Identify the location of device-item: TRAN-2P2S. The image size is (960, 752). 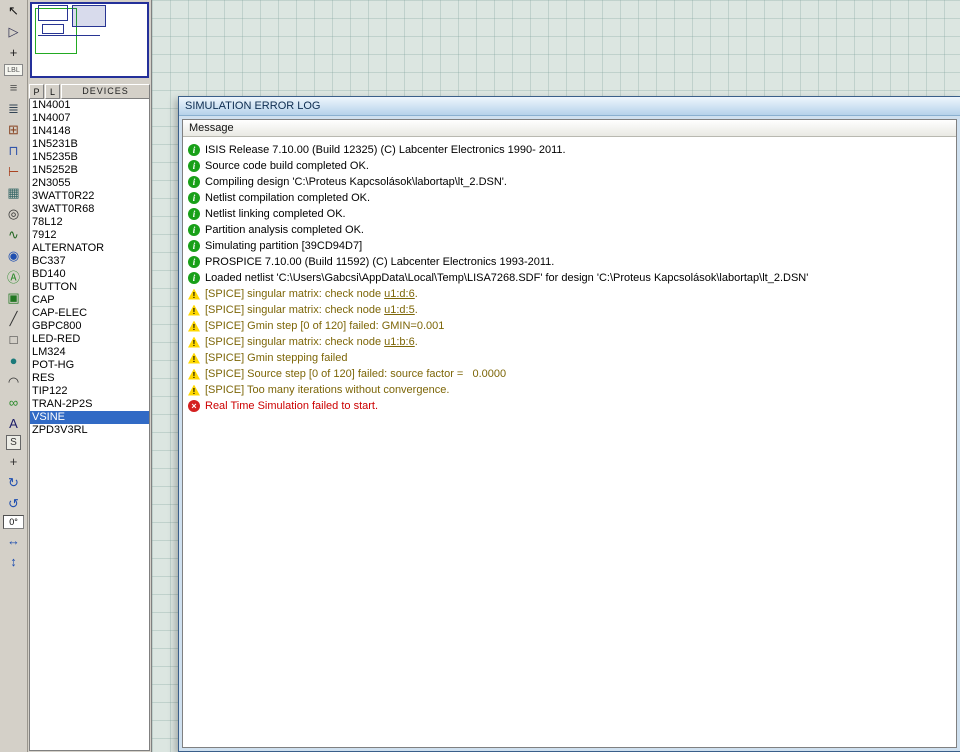
(89, 404).